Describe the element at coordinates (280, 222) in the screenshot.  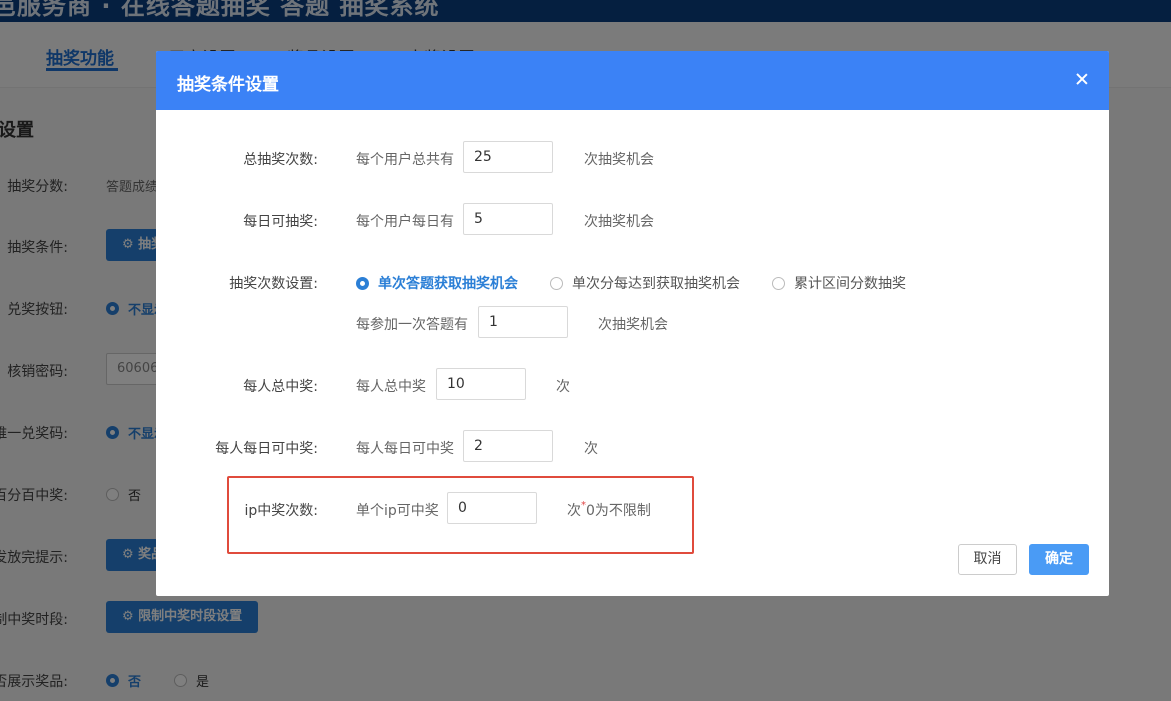
I see `daily-draws-label: 每日可抽奖:` at that location.